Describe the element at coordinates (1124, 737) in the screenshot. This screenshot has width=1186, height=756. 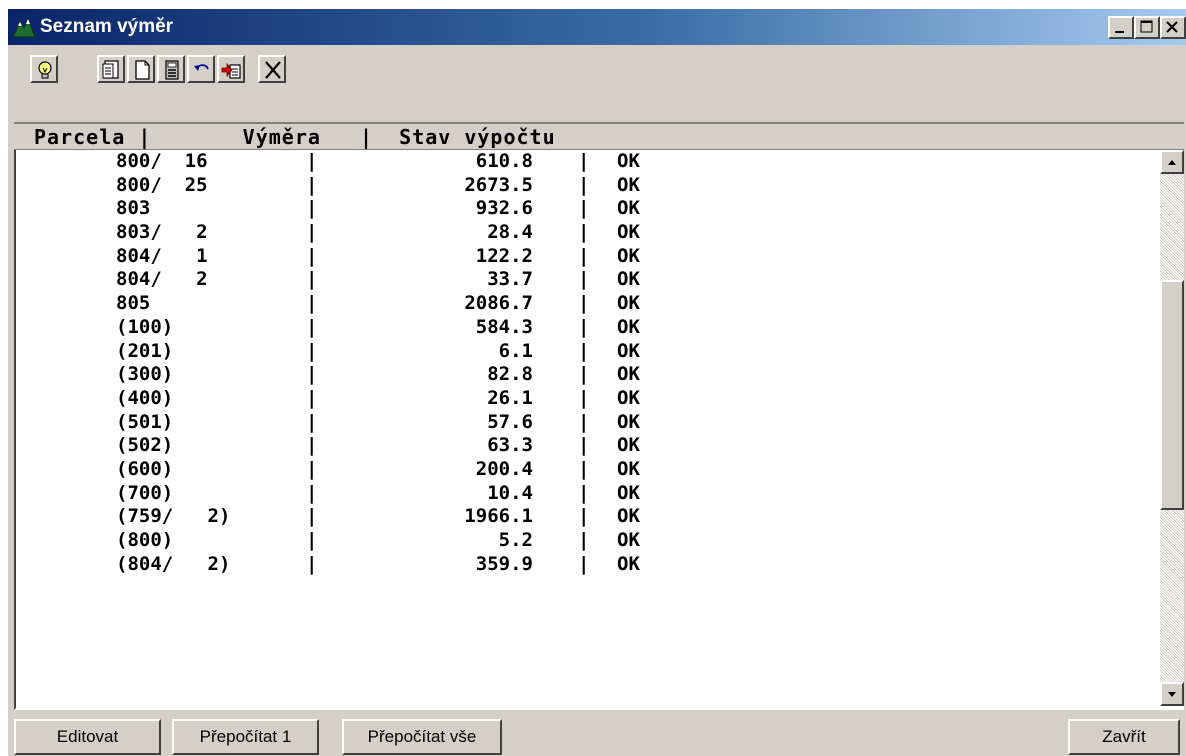
I see `close-button: Zavřít` at that location.